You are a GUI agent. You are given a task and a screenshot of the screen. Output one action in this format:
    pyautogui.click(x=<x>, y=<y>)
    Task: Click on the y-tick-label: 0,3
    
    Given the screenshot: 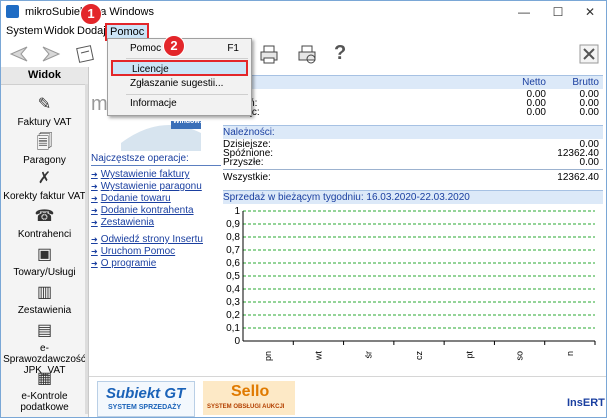 What is the action you would take?
    pyautogui.click(x=233, y=302)
    